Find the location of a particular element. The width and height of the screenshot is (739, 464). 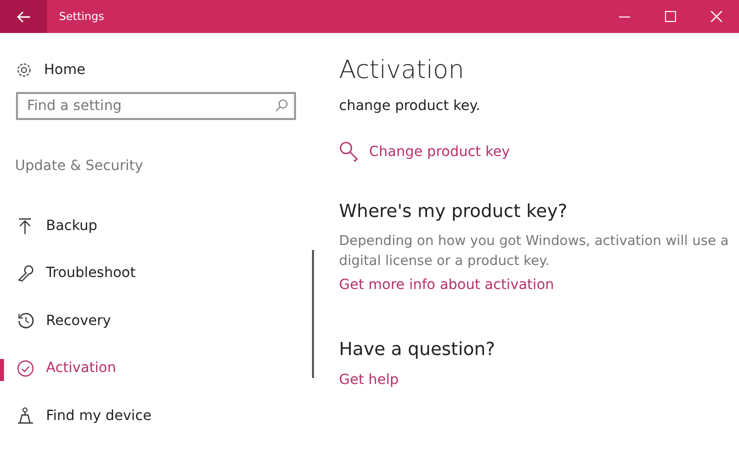

search-field: Find a setting is located at coordinates (156, 106).